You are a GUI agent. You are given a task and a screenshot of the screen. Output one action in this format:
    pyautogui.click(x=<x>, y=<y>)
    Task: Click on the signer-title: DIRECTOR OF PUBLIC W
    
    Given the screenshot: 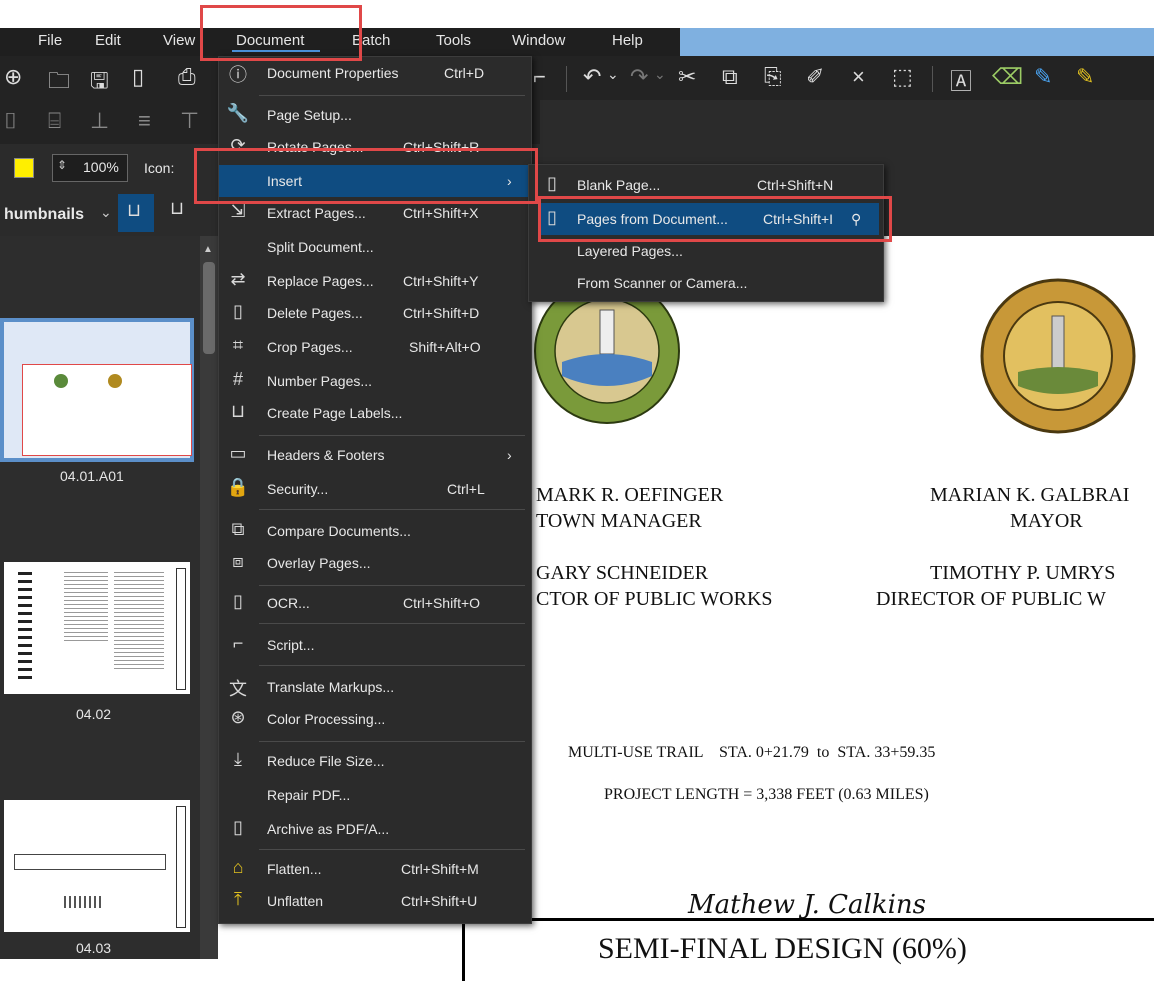 What is the action you would take?
    pyautogui.click(x=991, y=599)
    